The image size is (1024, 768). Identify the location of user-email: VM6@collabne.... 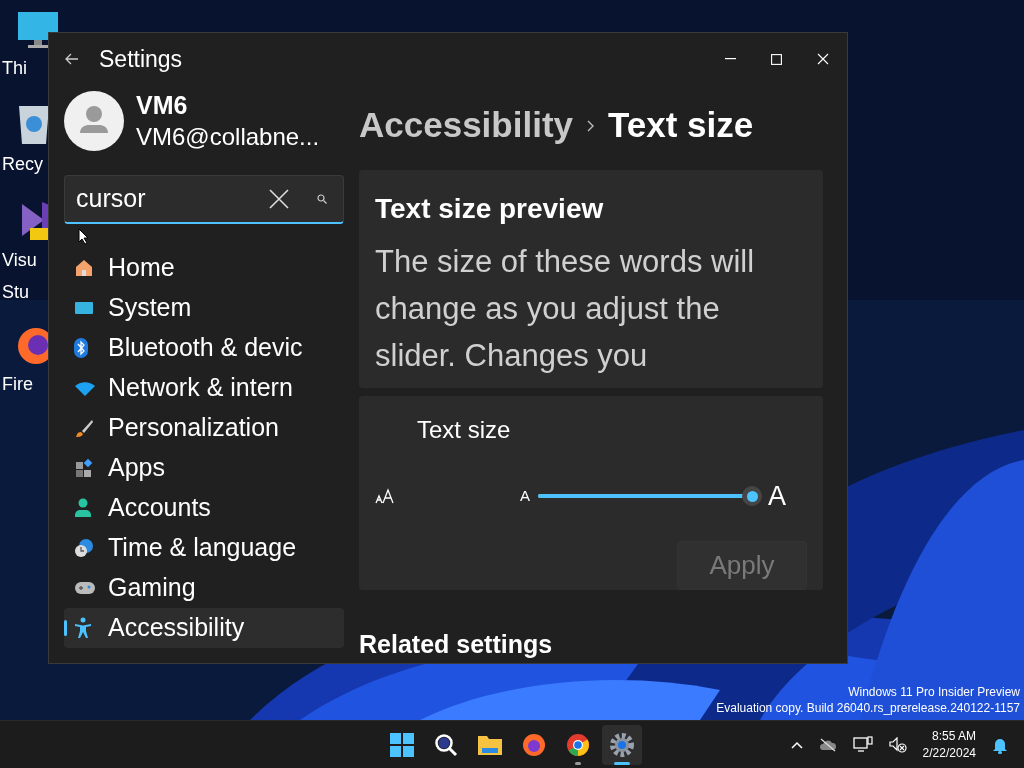
(228, 137).